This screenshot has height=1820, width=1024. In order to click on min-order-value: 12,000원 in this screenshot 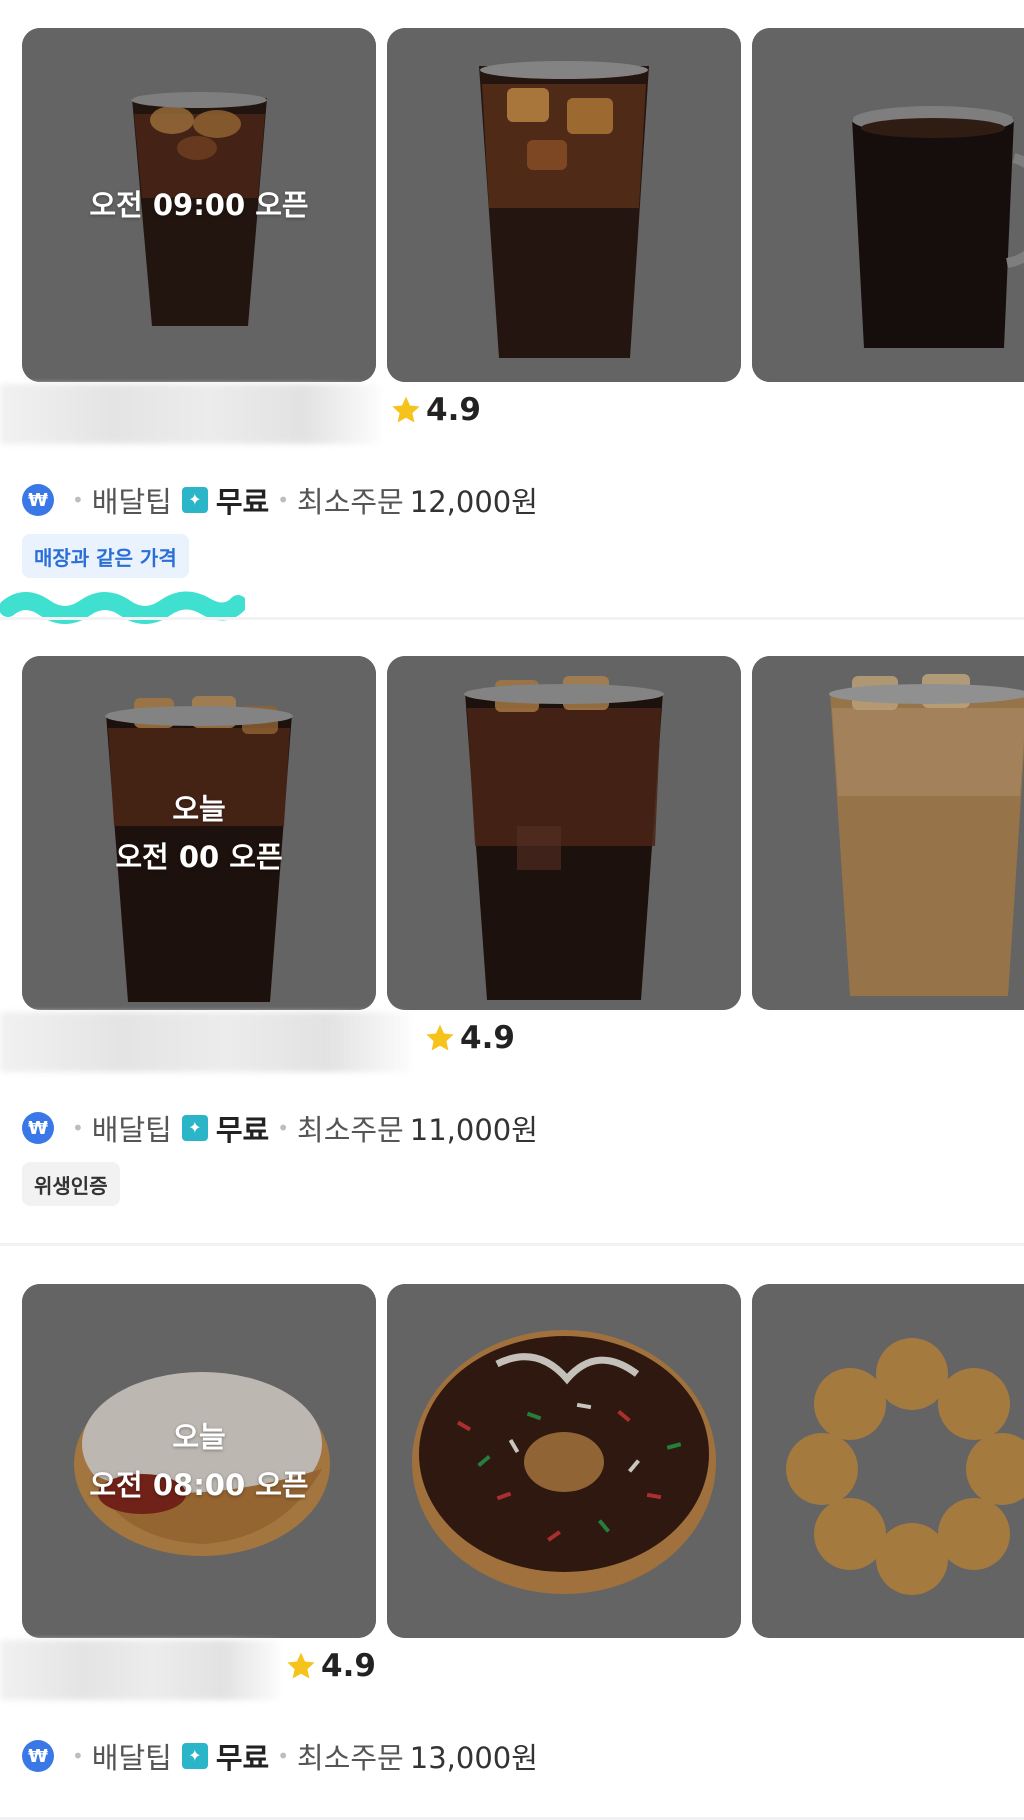, I will do `click(473, 502)`.